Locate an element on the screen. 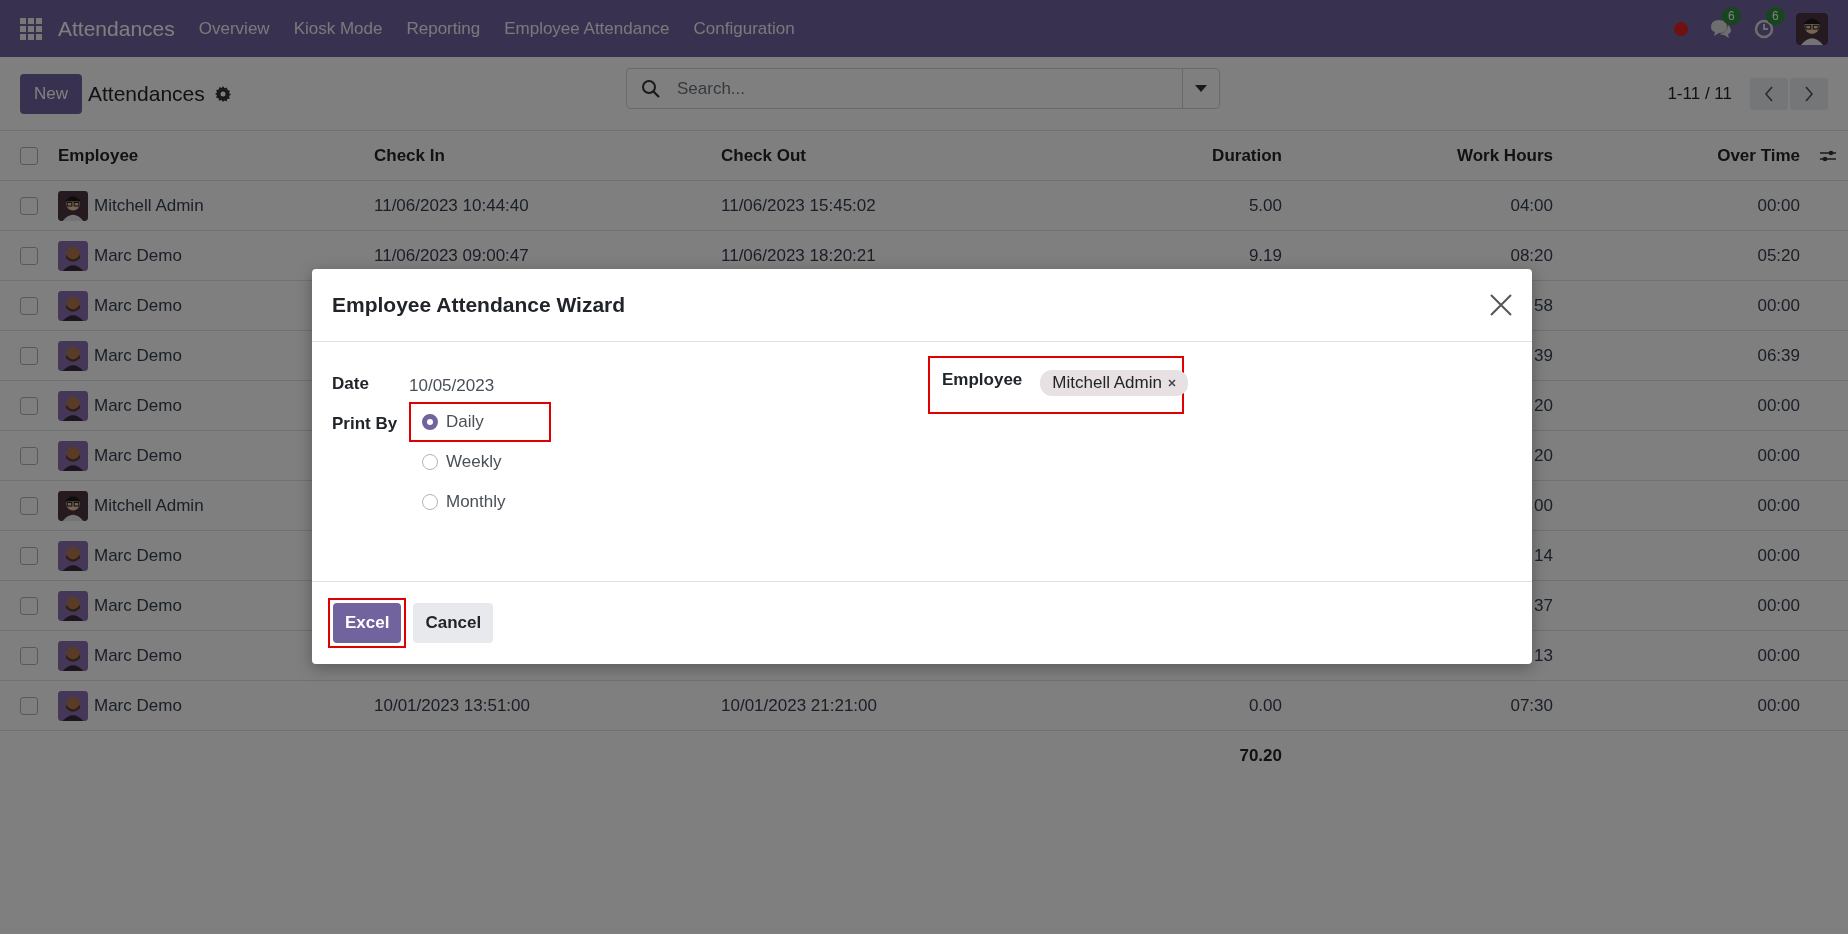 The image size is (1848, 934). select-all-checkbox is located at coordinates (29, 155).